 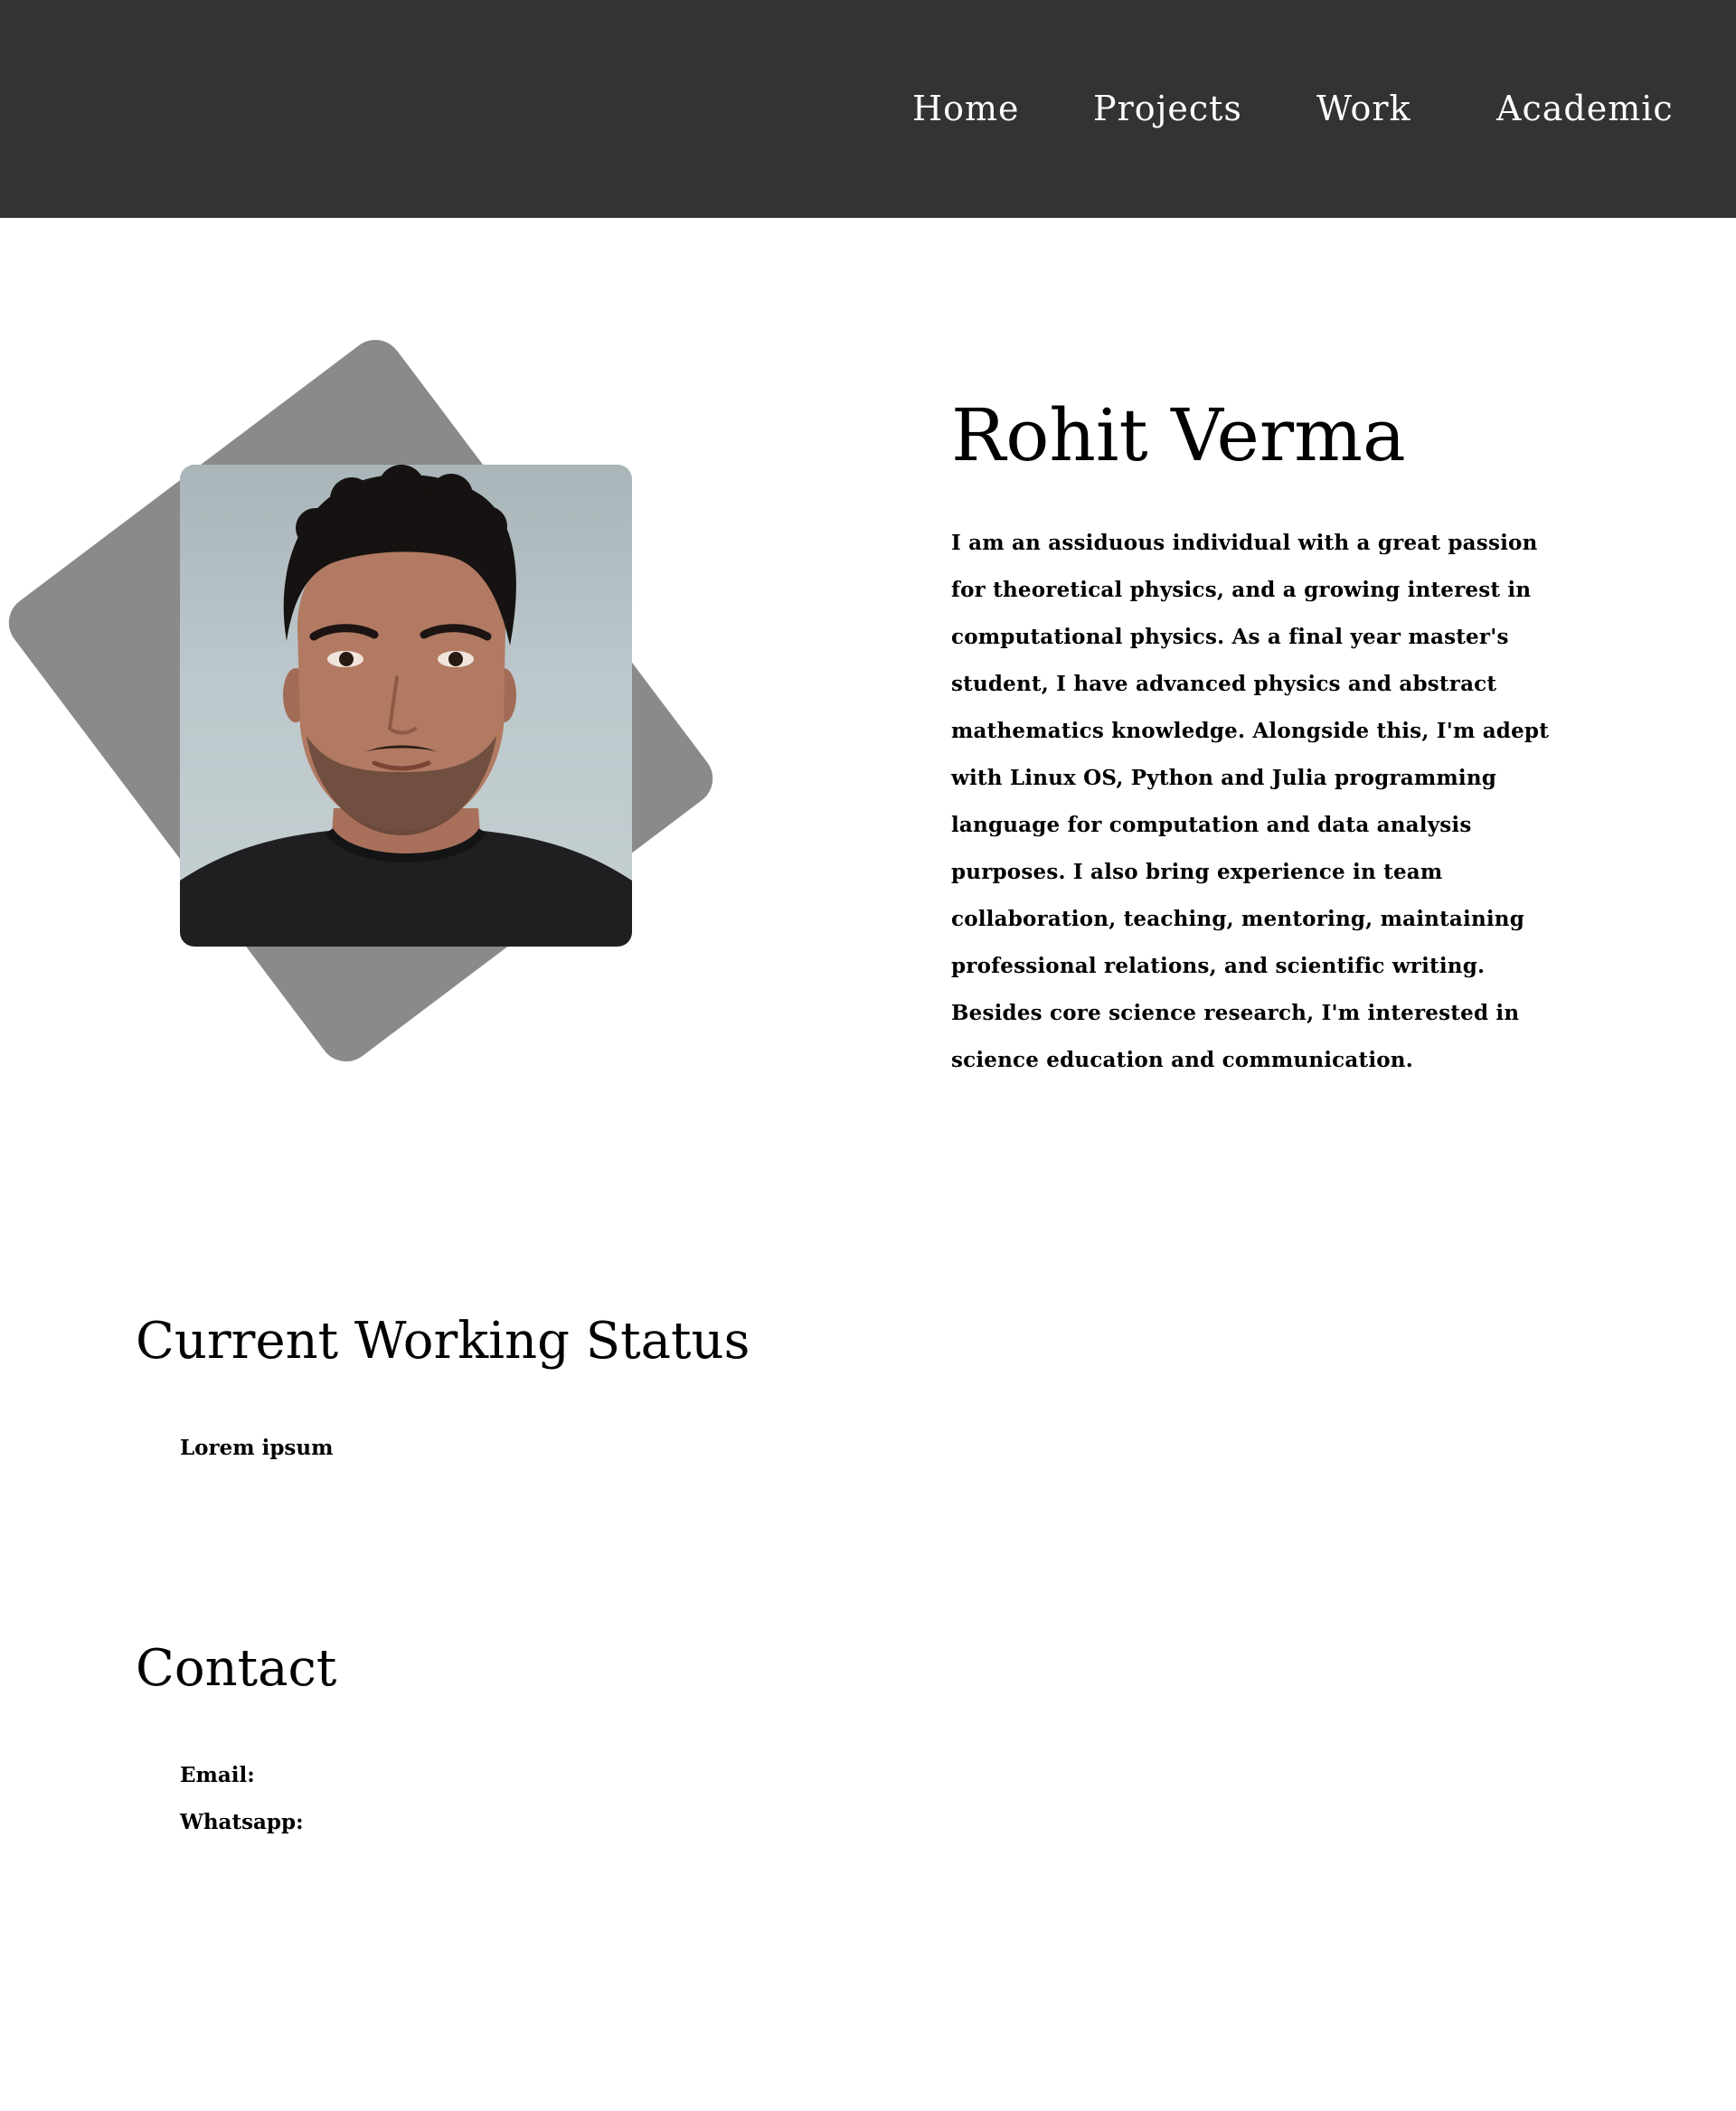 What do you see at coordinates (868, 109) in the screenshot?
I see `navbar: Home Projects Work Academic` at bounding box center [868, 109].